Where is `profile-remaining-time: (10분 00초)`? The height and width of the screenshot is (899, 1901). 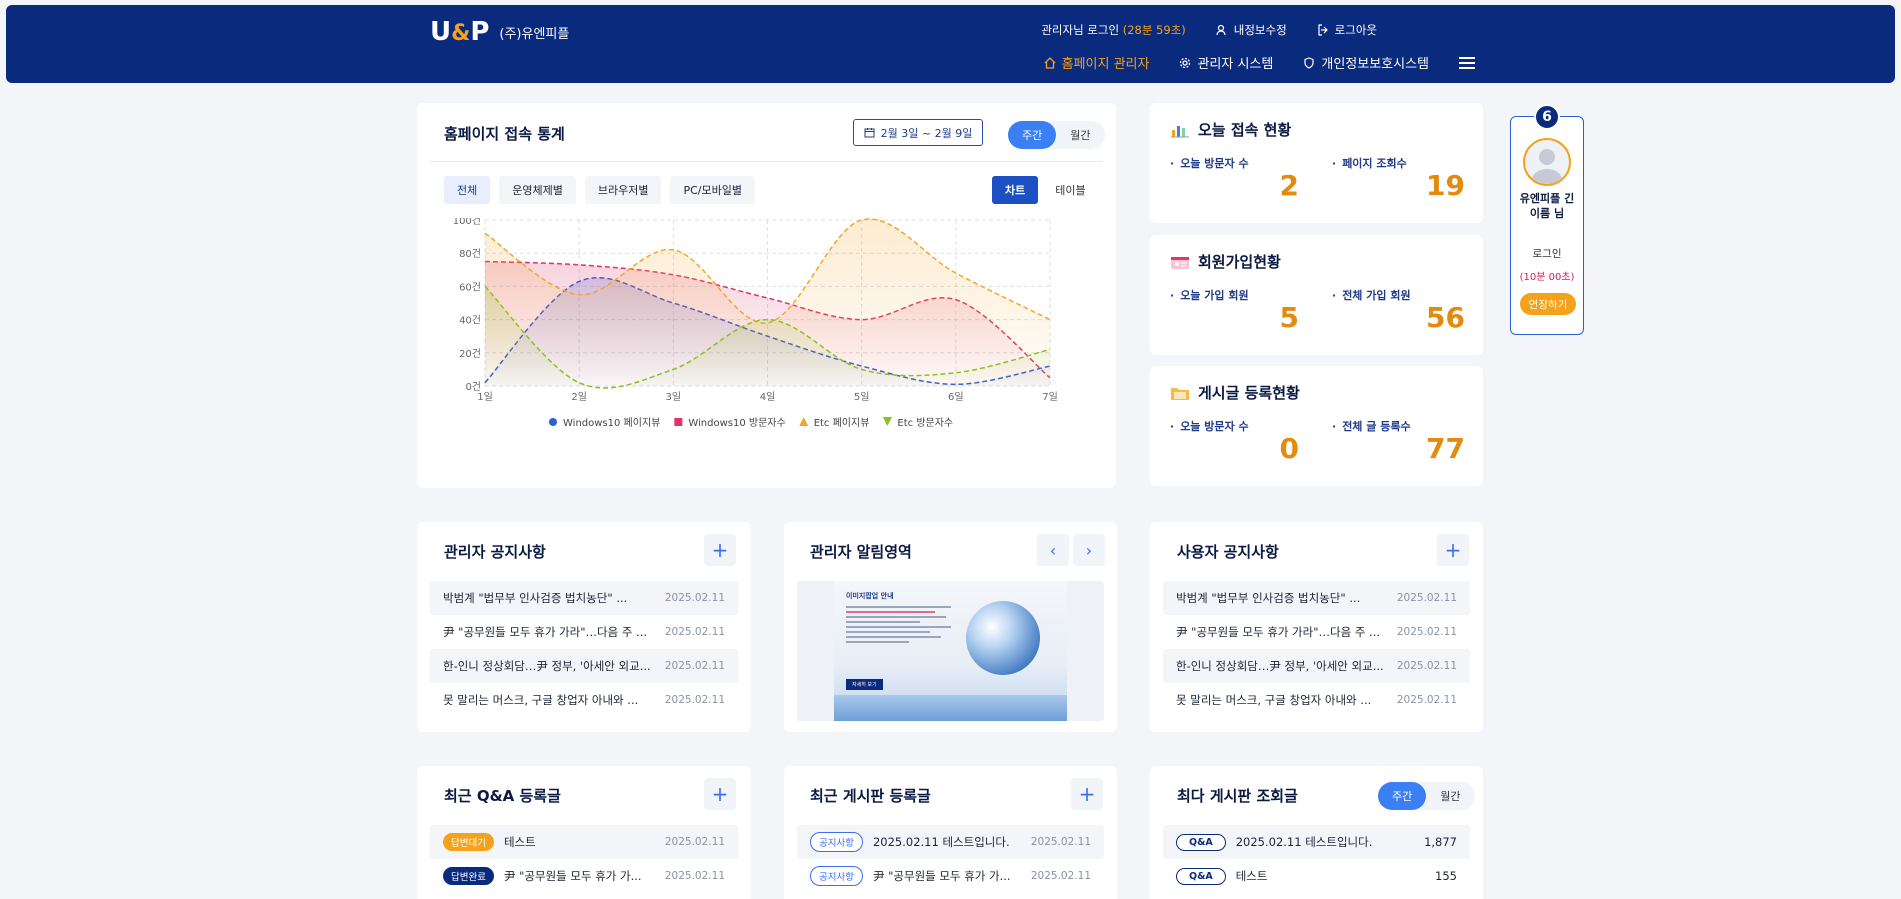
profile-remaining-time: (10분 00초) is located at coordinates (1547, 277).